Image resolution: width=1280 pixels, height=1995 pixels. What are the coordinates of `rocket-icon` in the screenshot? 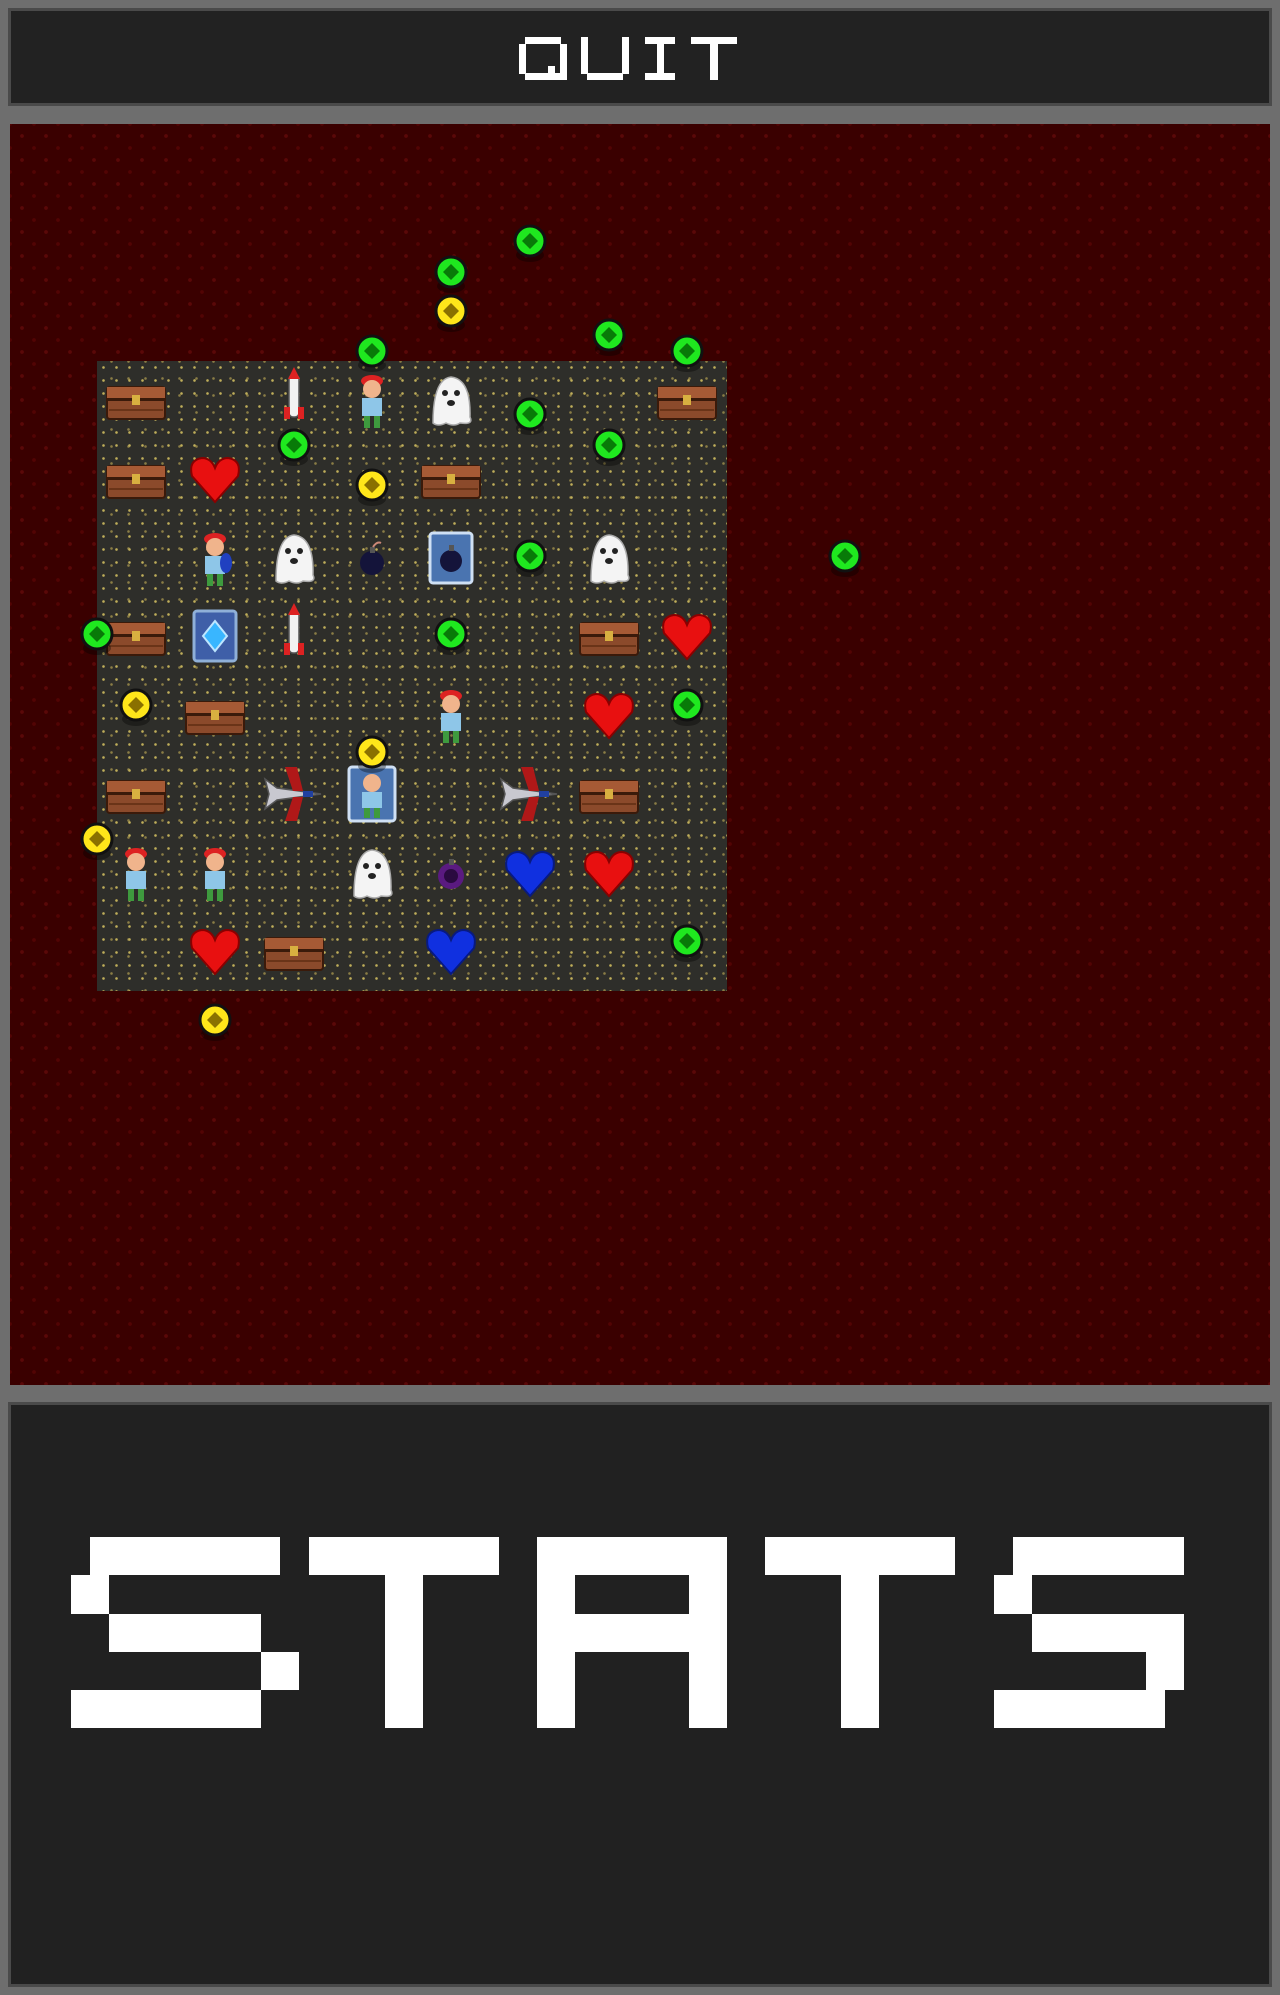 It's located at (294, 636).